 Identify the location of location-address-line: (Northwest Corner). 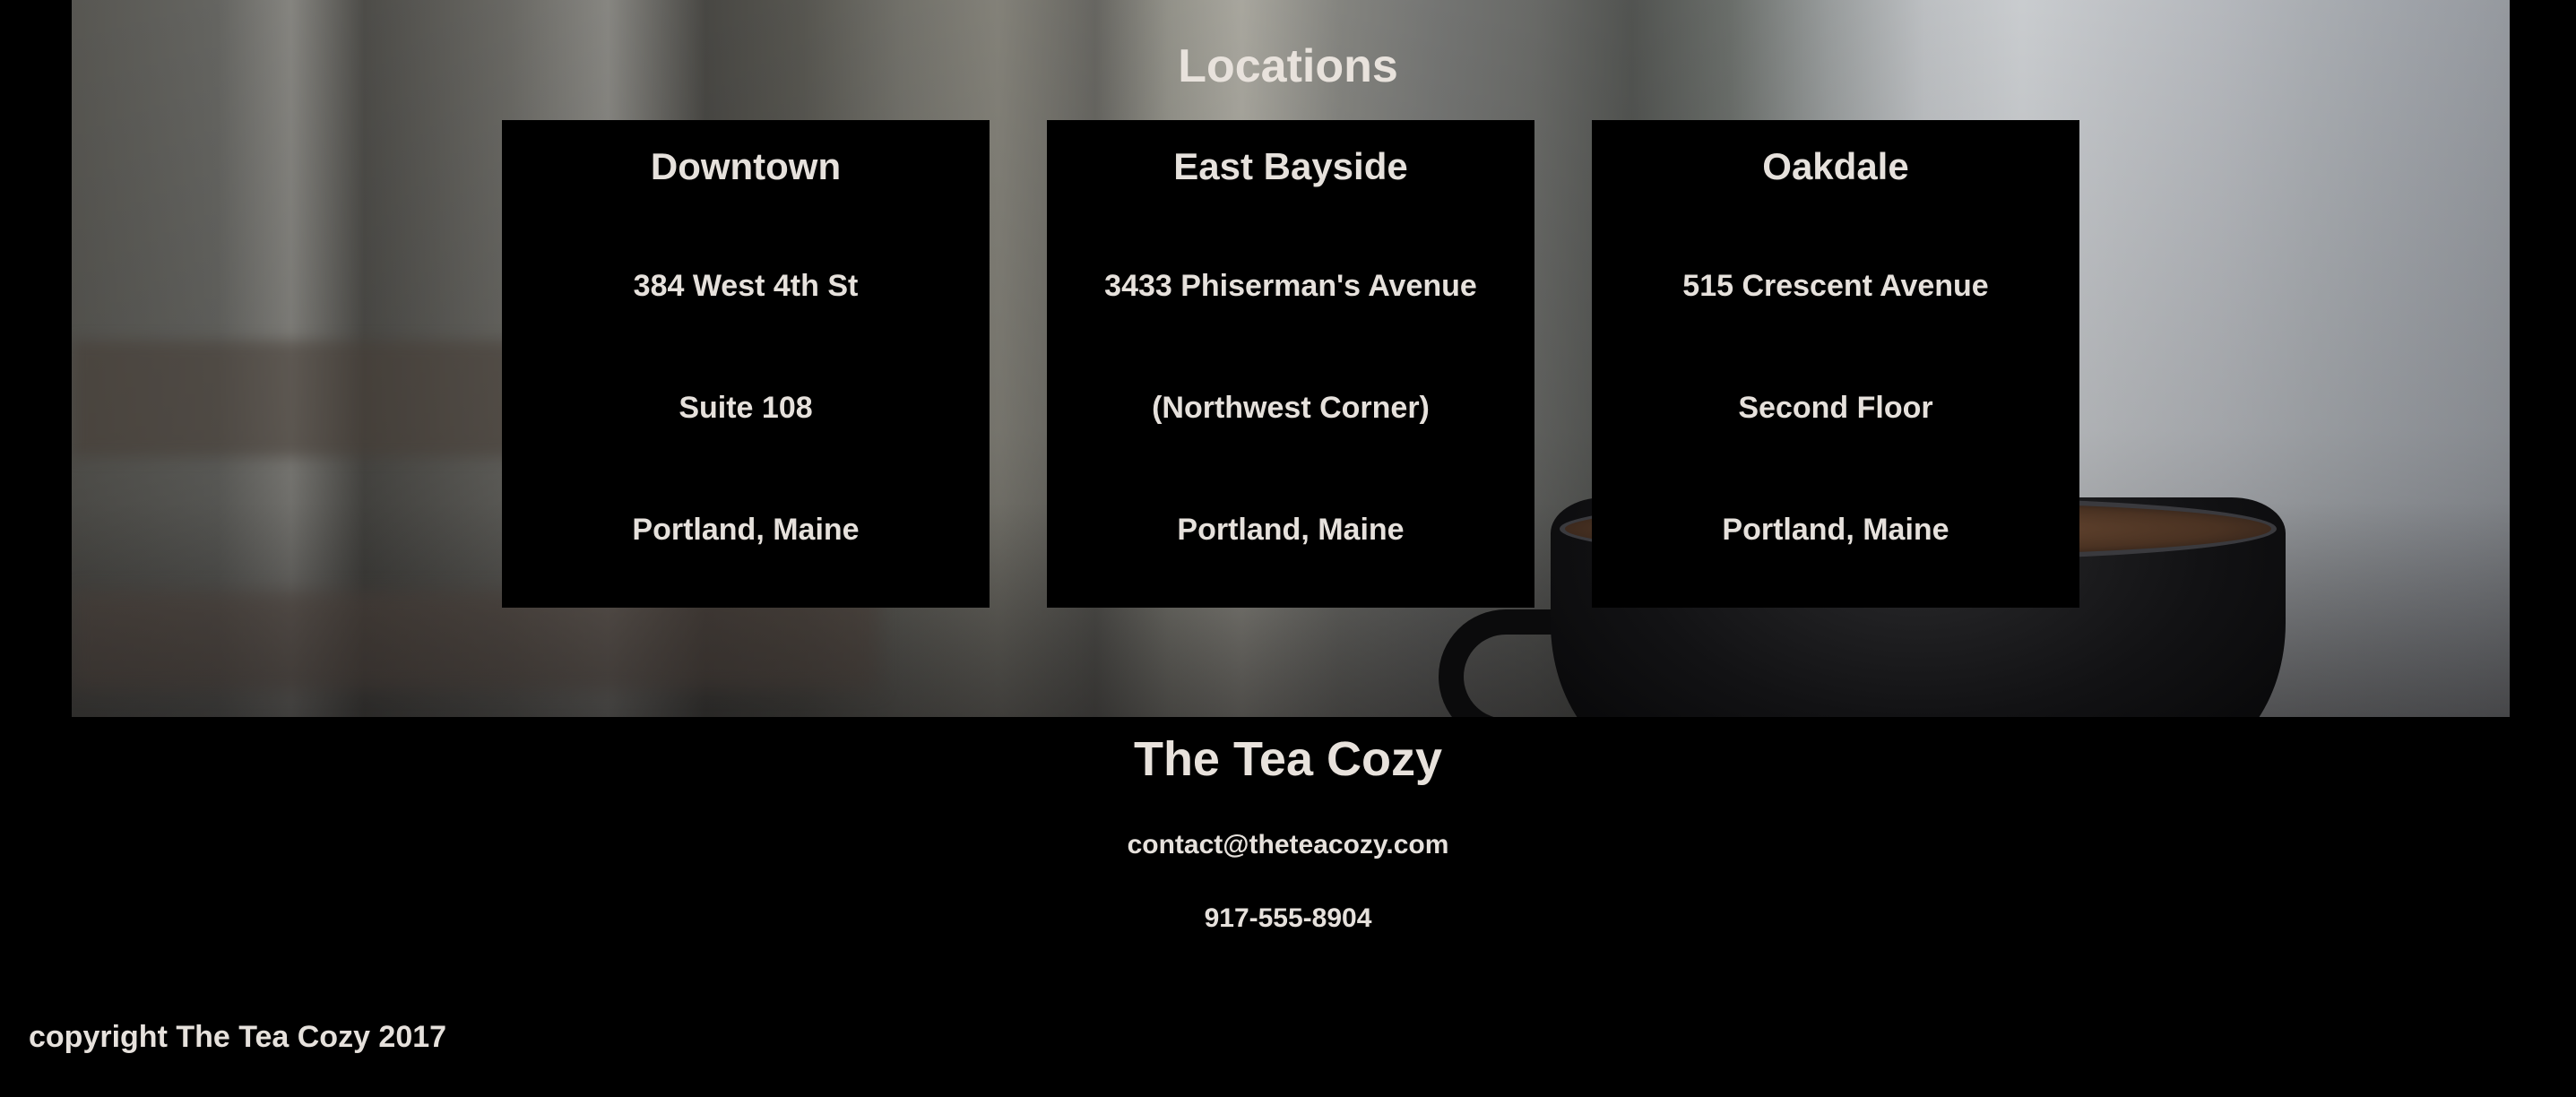
(1291, 408).